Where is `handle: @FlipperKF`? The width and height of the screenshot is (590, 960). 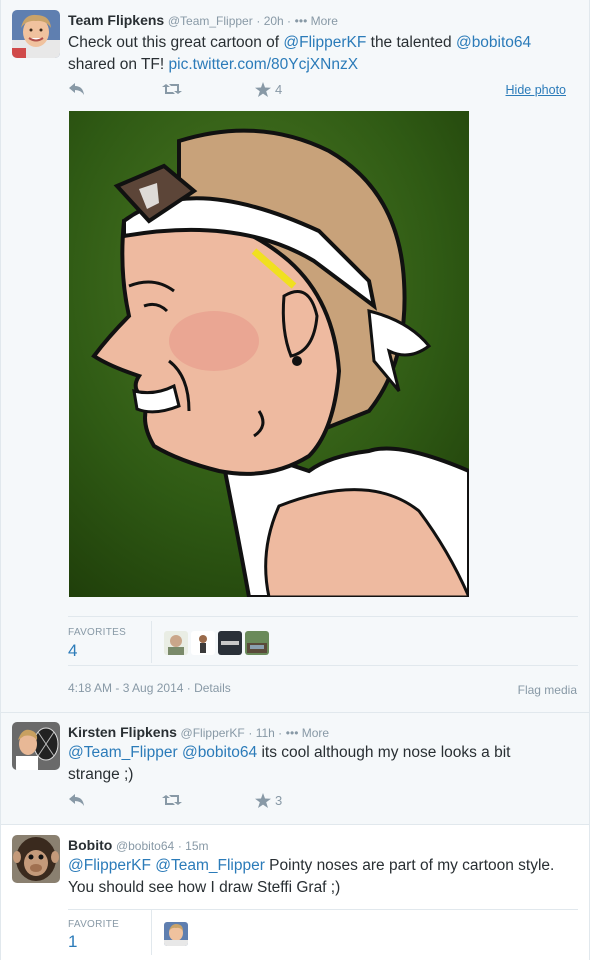 handle: @FlipperKF is located at coordinates (213, 733).